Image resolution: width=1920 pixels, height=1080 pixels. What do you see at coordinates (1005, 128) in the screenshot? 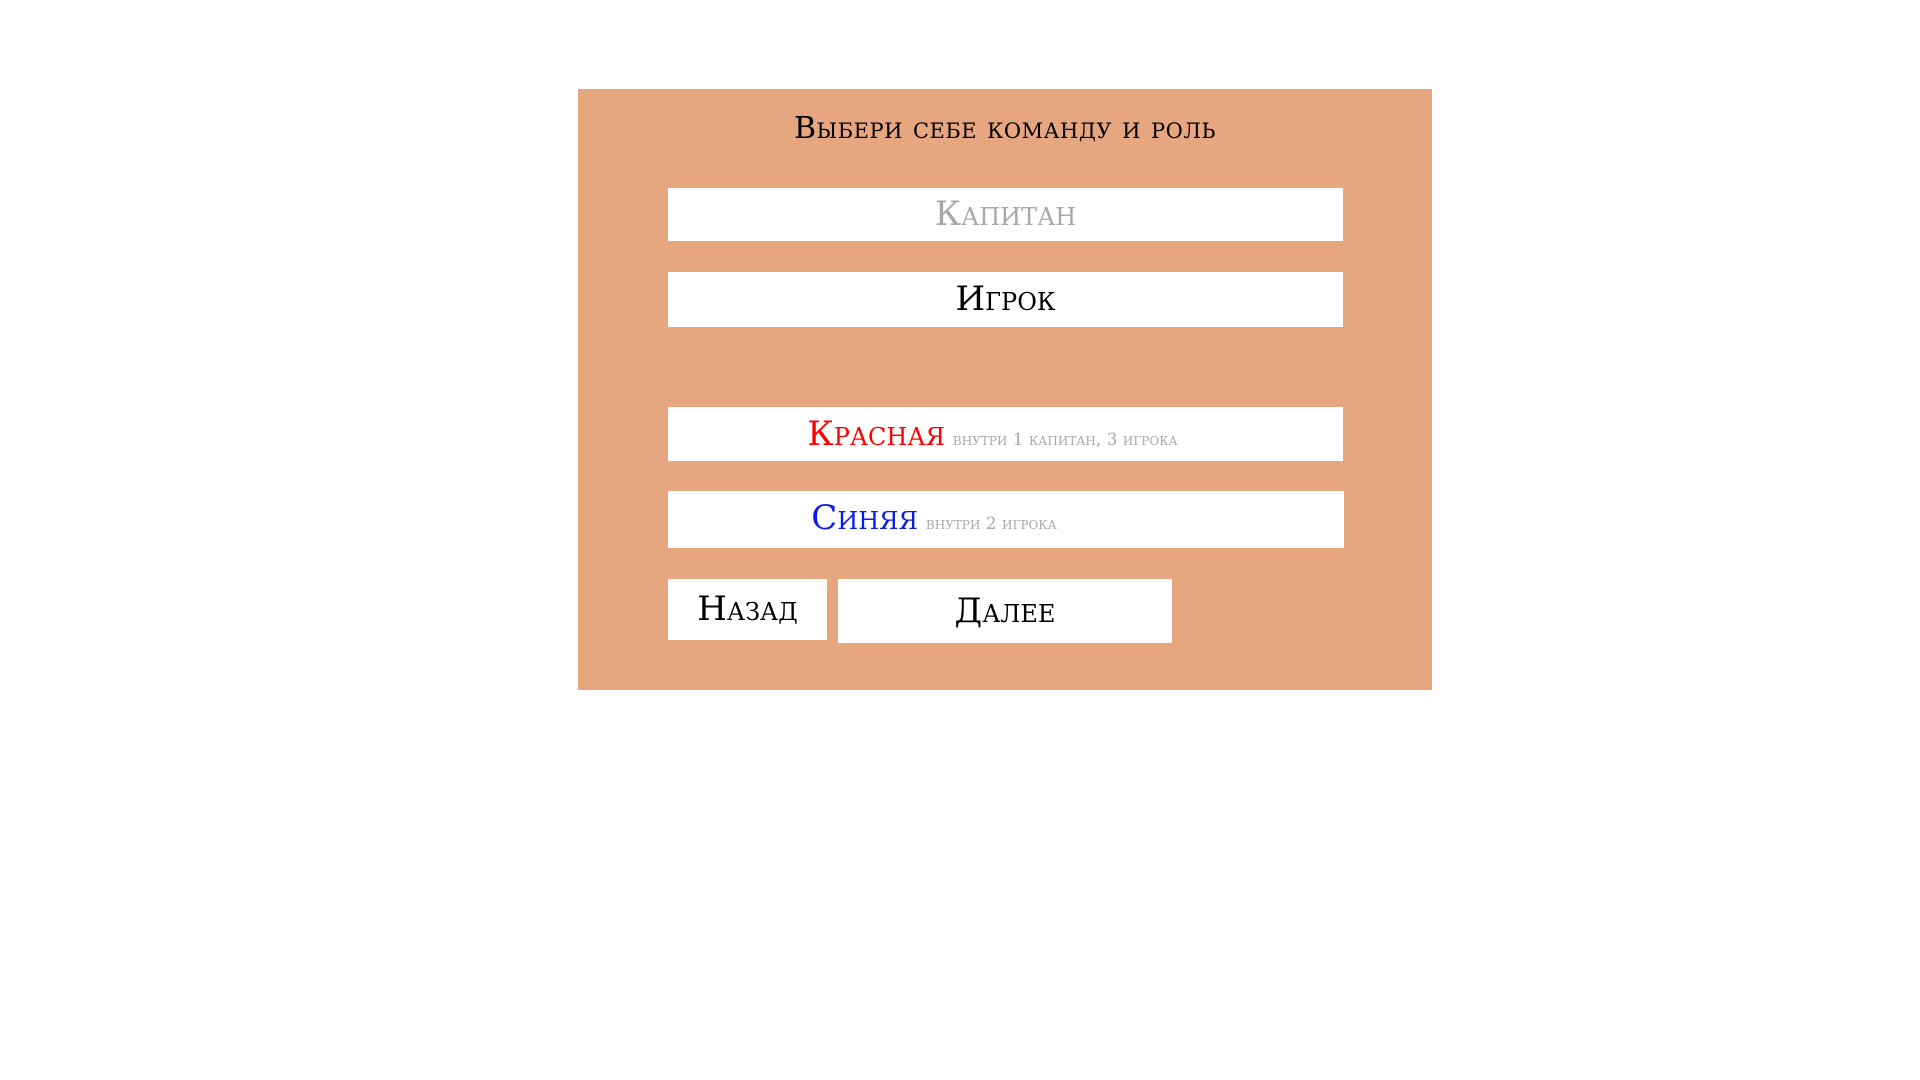
I see `dialog-title: Выбери себе команду и роль` at bounding box center [1005, 128].